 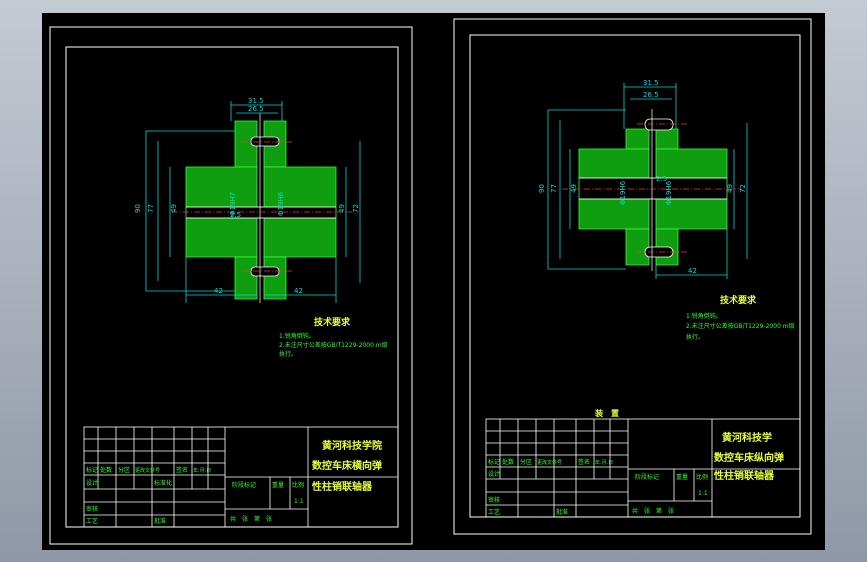 What do you see at coordinates (352, 445) in the screenshot?
I see `left-school-name: 黄河科技学院` at bounding box center [352, 445].